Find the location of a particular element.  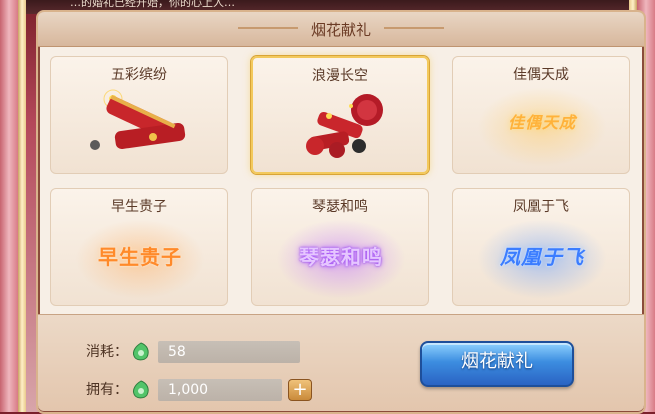

dialog-title: 烟花献礼 is located at coordinates (340, 30).